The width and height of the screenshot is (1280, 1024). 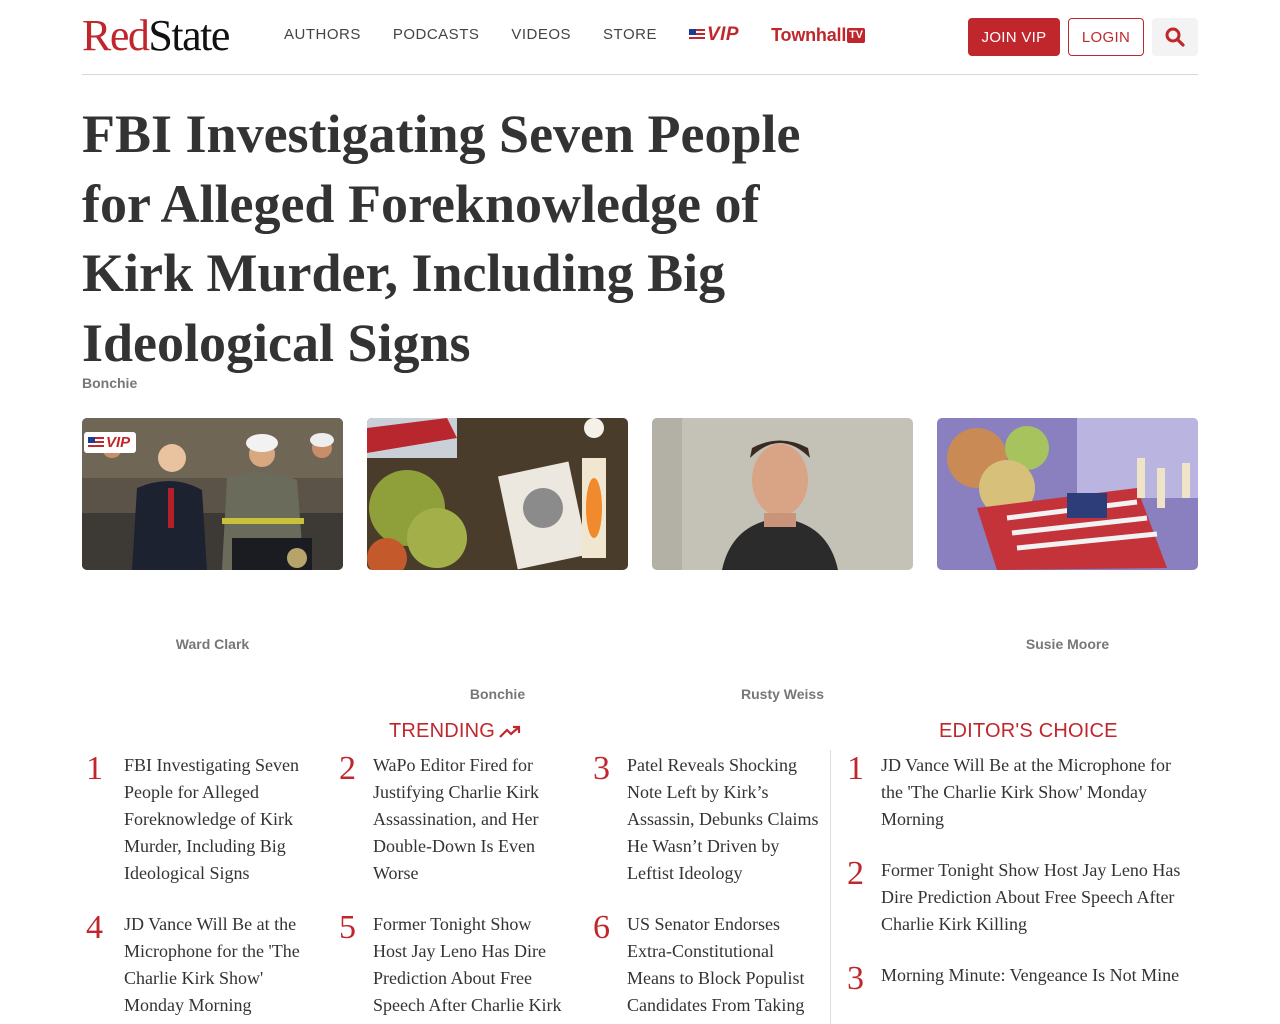 I want to click on redstate-logo: RedState, so click(x=156, y=35).